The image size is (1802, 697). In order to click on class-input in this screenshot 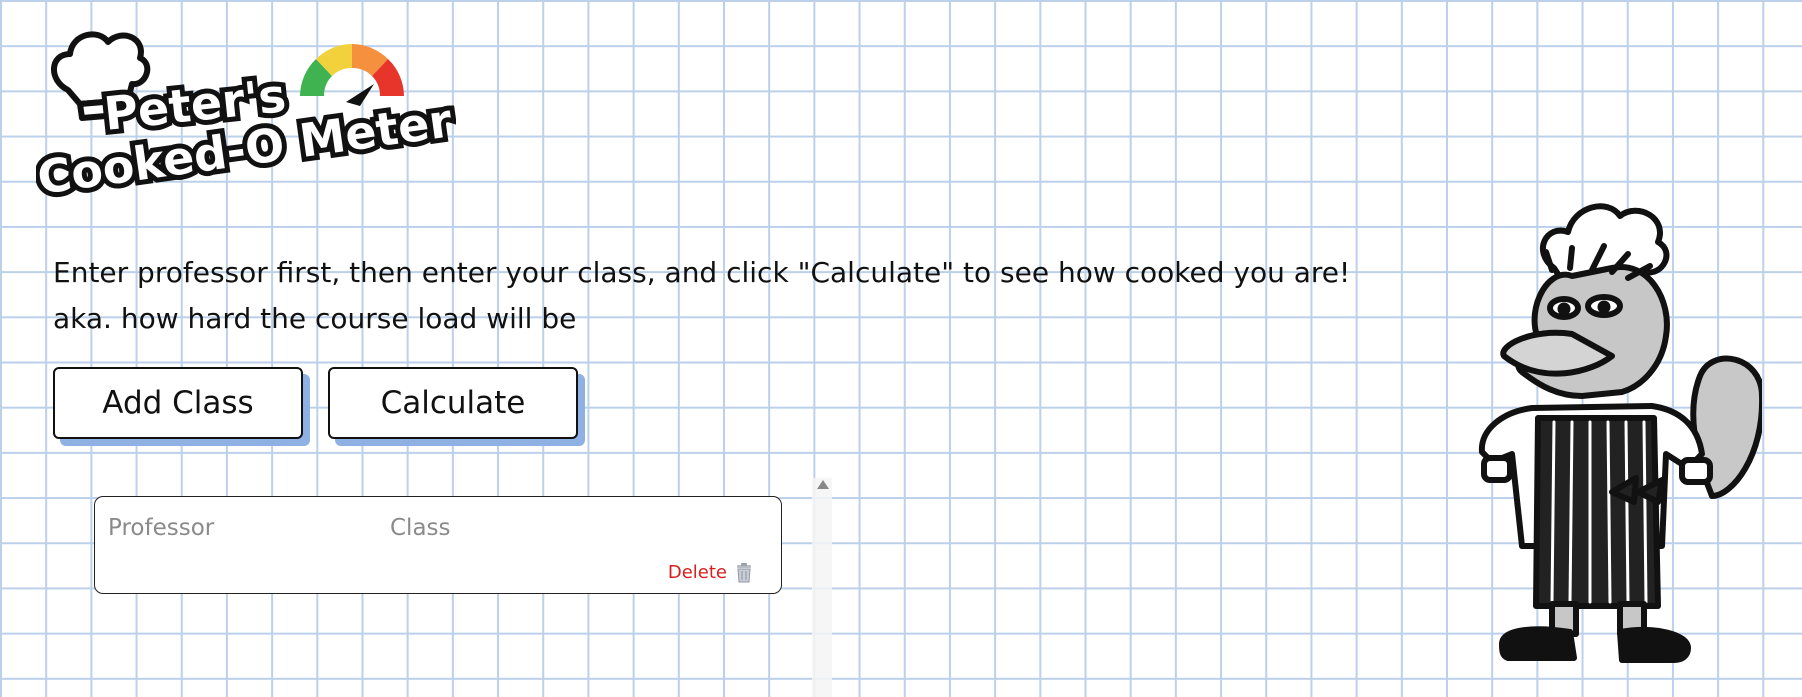, I will do `click(500, 528)`.